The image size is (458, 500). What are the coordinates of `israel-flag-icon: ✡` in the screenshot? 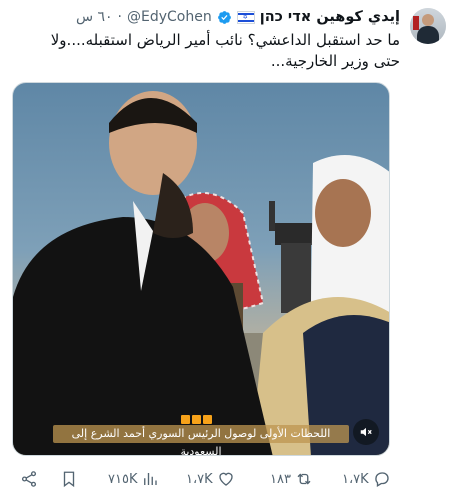 It's located at (245, 17).